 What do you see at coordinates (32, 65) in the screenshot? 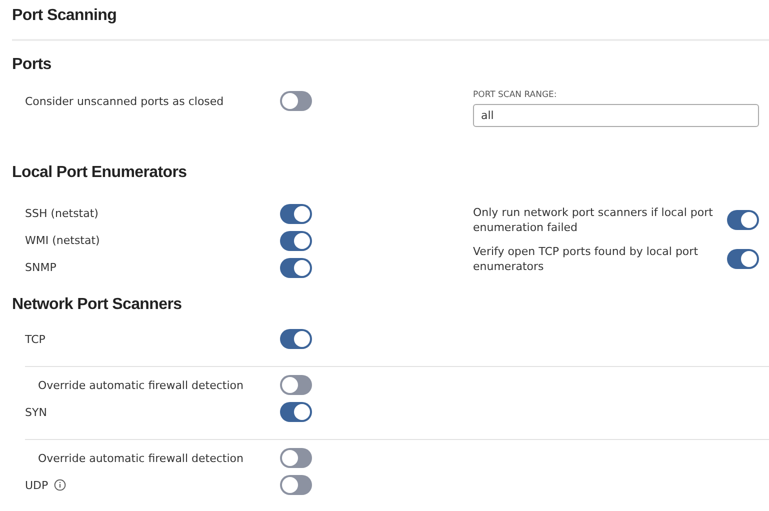
I see `section-heading: Ports` at bounding box center [32, 65].